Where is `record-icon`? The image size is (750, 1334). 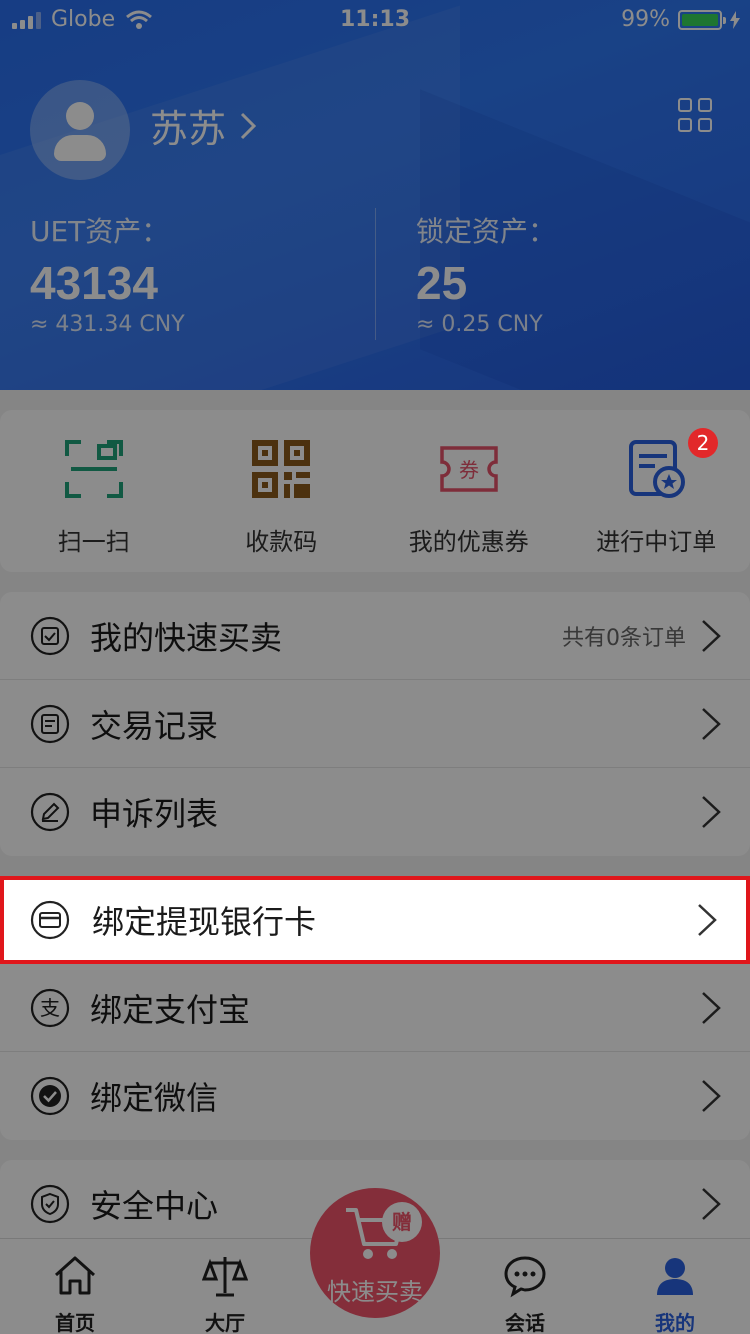
record-icon is located at coordinates (50, 723).